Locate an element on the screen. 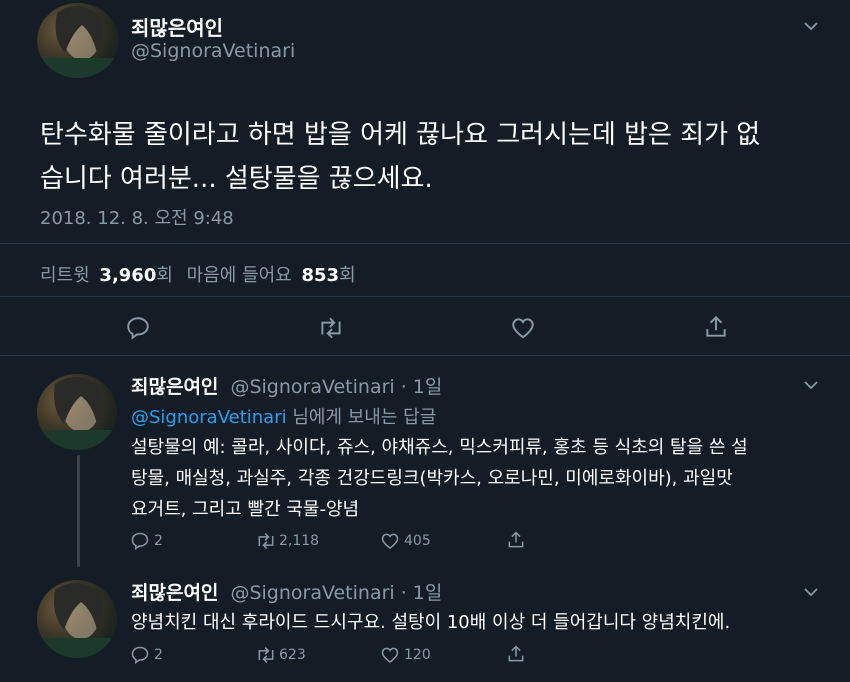 This screenshot has width=850, height=682. reply-to-handle: @SignoraVetinari is located at coordinates (209, 417).